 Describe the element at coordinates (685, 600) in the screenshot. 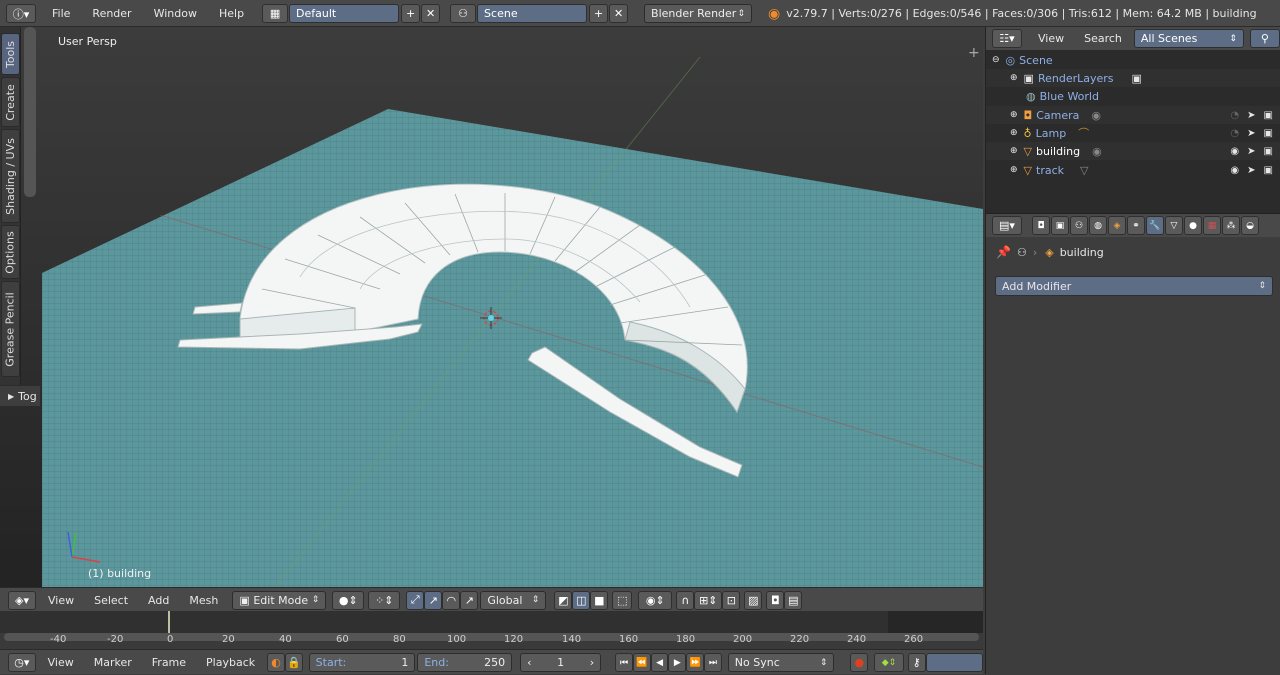

I see `snap-toggle: ∩` at that location.